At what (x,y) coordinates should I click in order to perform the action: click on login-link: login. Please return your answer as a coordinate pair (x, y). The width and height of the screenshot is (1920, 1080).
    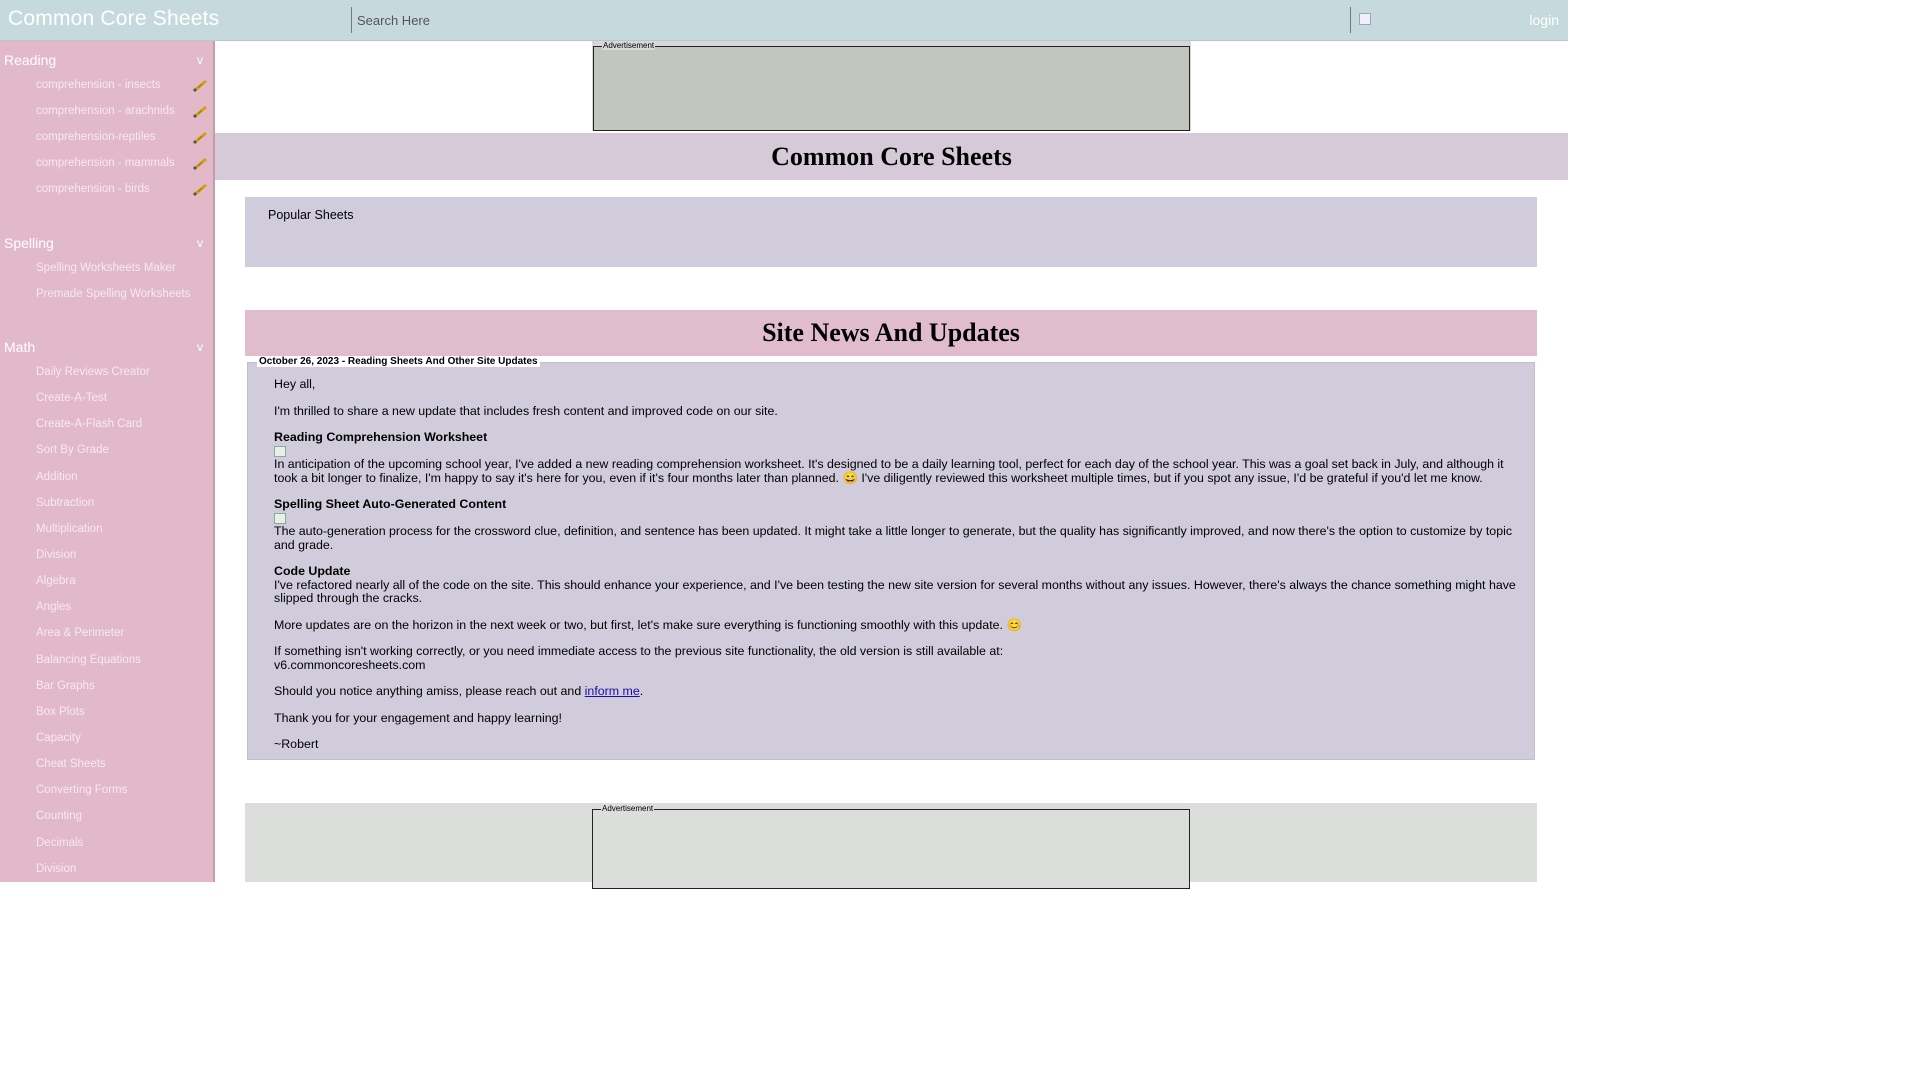
    Looking at the image, I should click on (1544, 20).